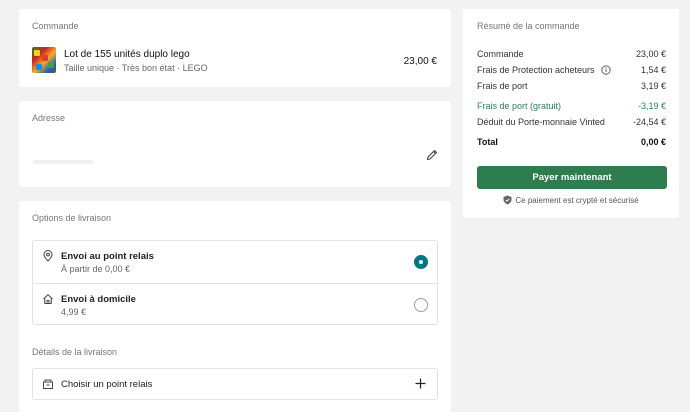 This screenshot has width=690, height=412. Describe the element at coordinates (571, 107) in the screenshot. I see `summary-row-free-shipping: Frais de port (gratuit) -3,19 €` at that location.